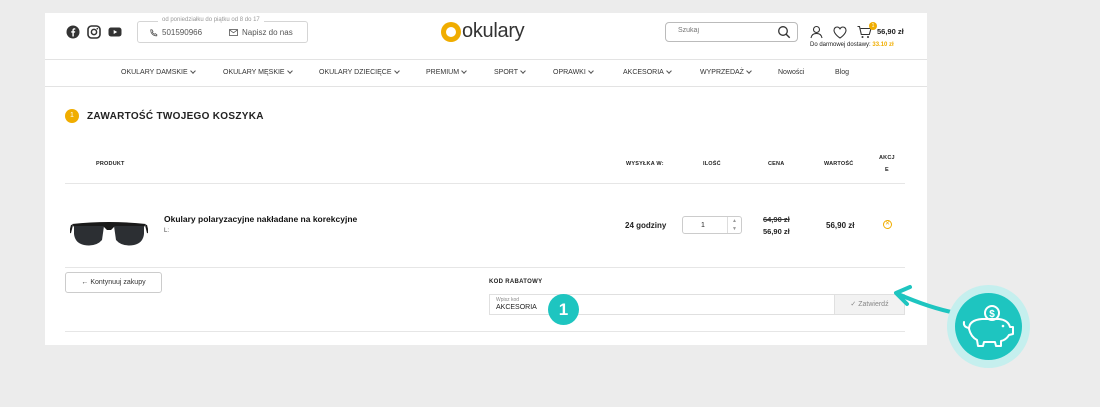 The height and width of the screenshot is (407, 1100). I want to click on nav-item-premium: PREMIUM, so click(446, 72).